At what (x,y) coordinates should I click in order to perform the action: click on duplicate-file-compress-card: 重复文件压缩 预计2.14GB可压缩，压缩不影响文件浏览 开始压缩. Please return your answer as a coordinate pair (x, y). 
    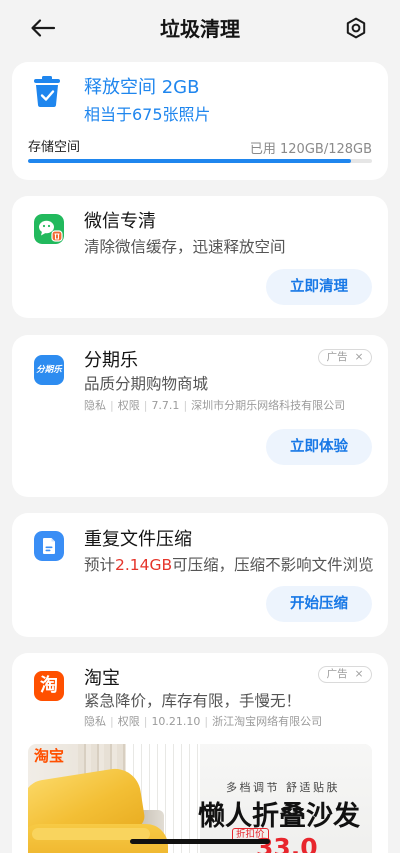
    Looking at the image, I should click on (200, 575).